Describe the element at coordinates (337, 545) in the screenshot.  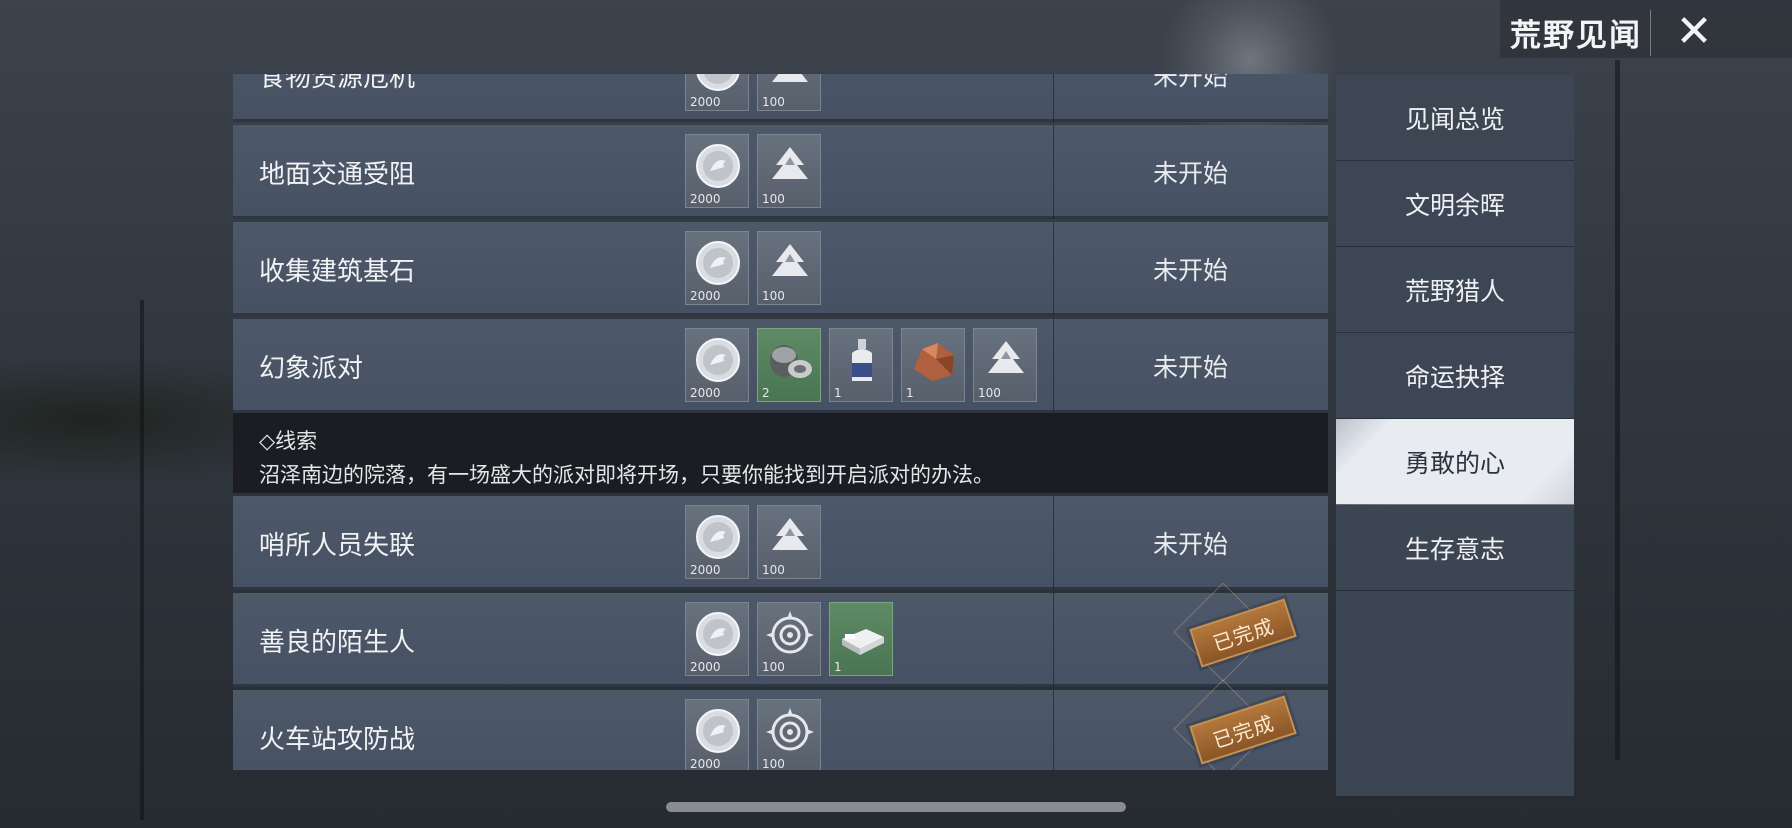
I see `quest-name: 哨所人员失联` at that location.